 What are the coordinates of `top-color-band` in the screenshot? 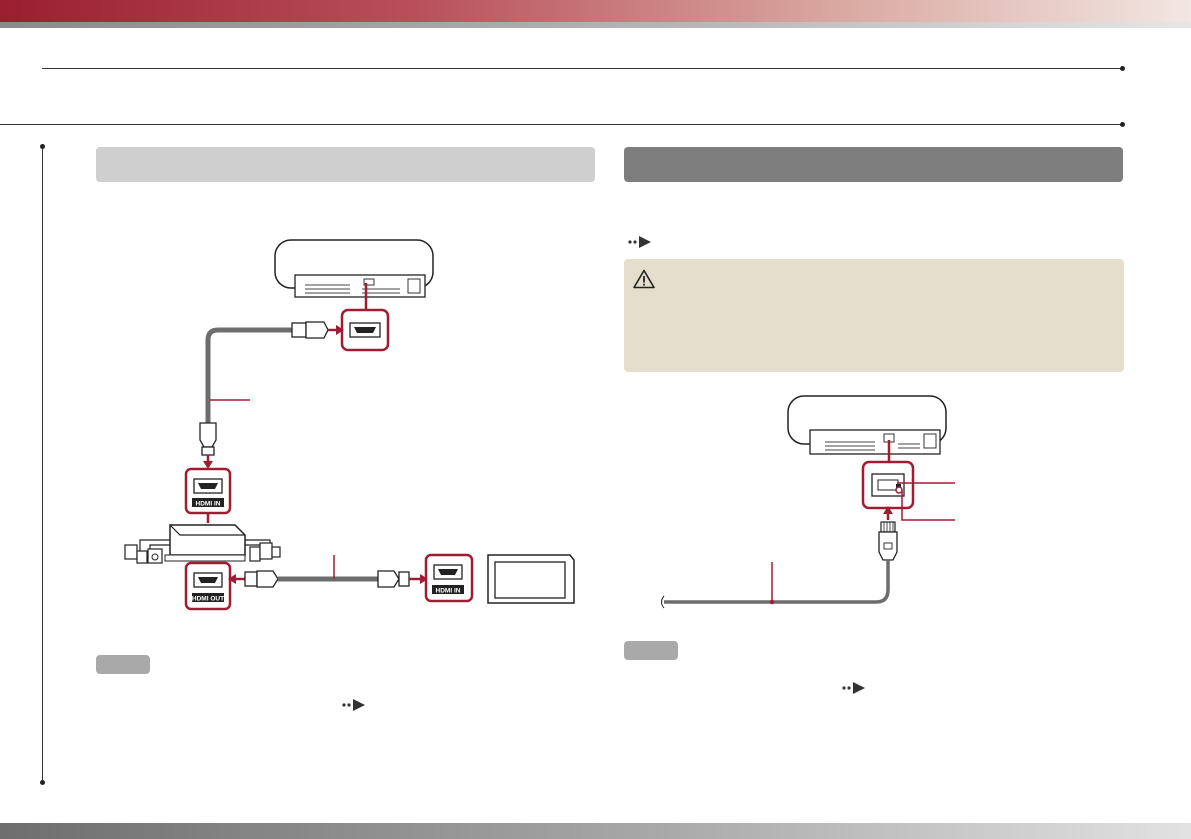 It's located at (595, 11).